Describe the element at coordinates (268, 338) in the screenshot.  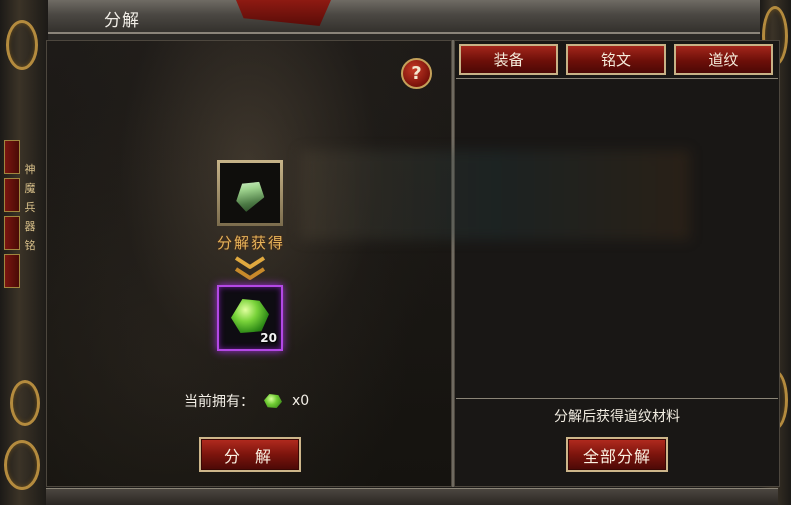
I see `result-count: 20` at that location.